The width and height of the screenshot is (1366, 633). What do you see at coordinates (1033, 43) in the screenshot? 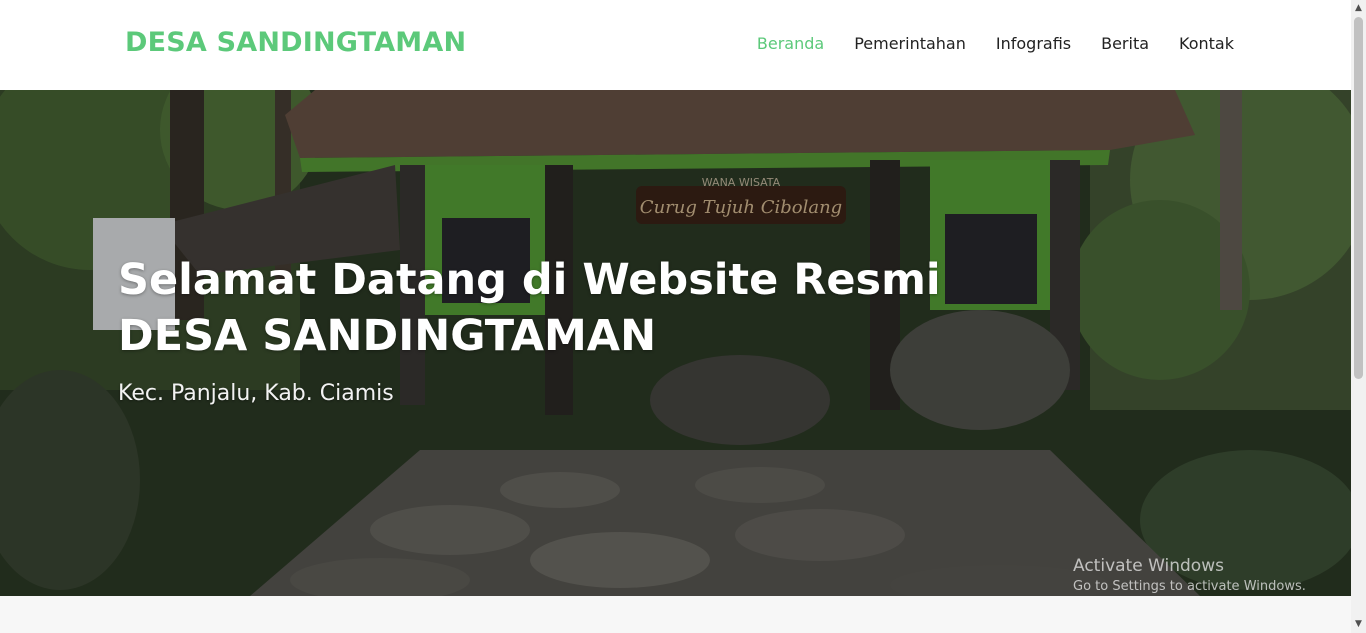
I see `nav-link-infografis: Infografis` at bounding box center [1033, 43].